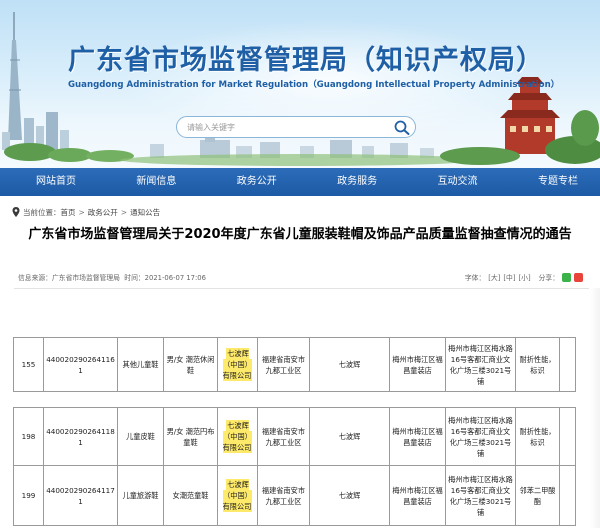 The height and width of the screenshot is (528, 600). What do you see at coordinates (525, 277) in the screenshot?
I see `font-size-small-button: [小]` at bounding box center [525, 277].